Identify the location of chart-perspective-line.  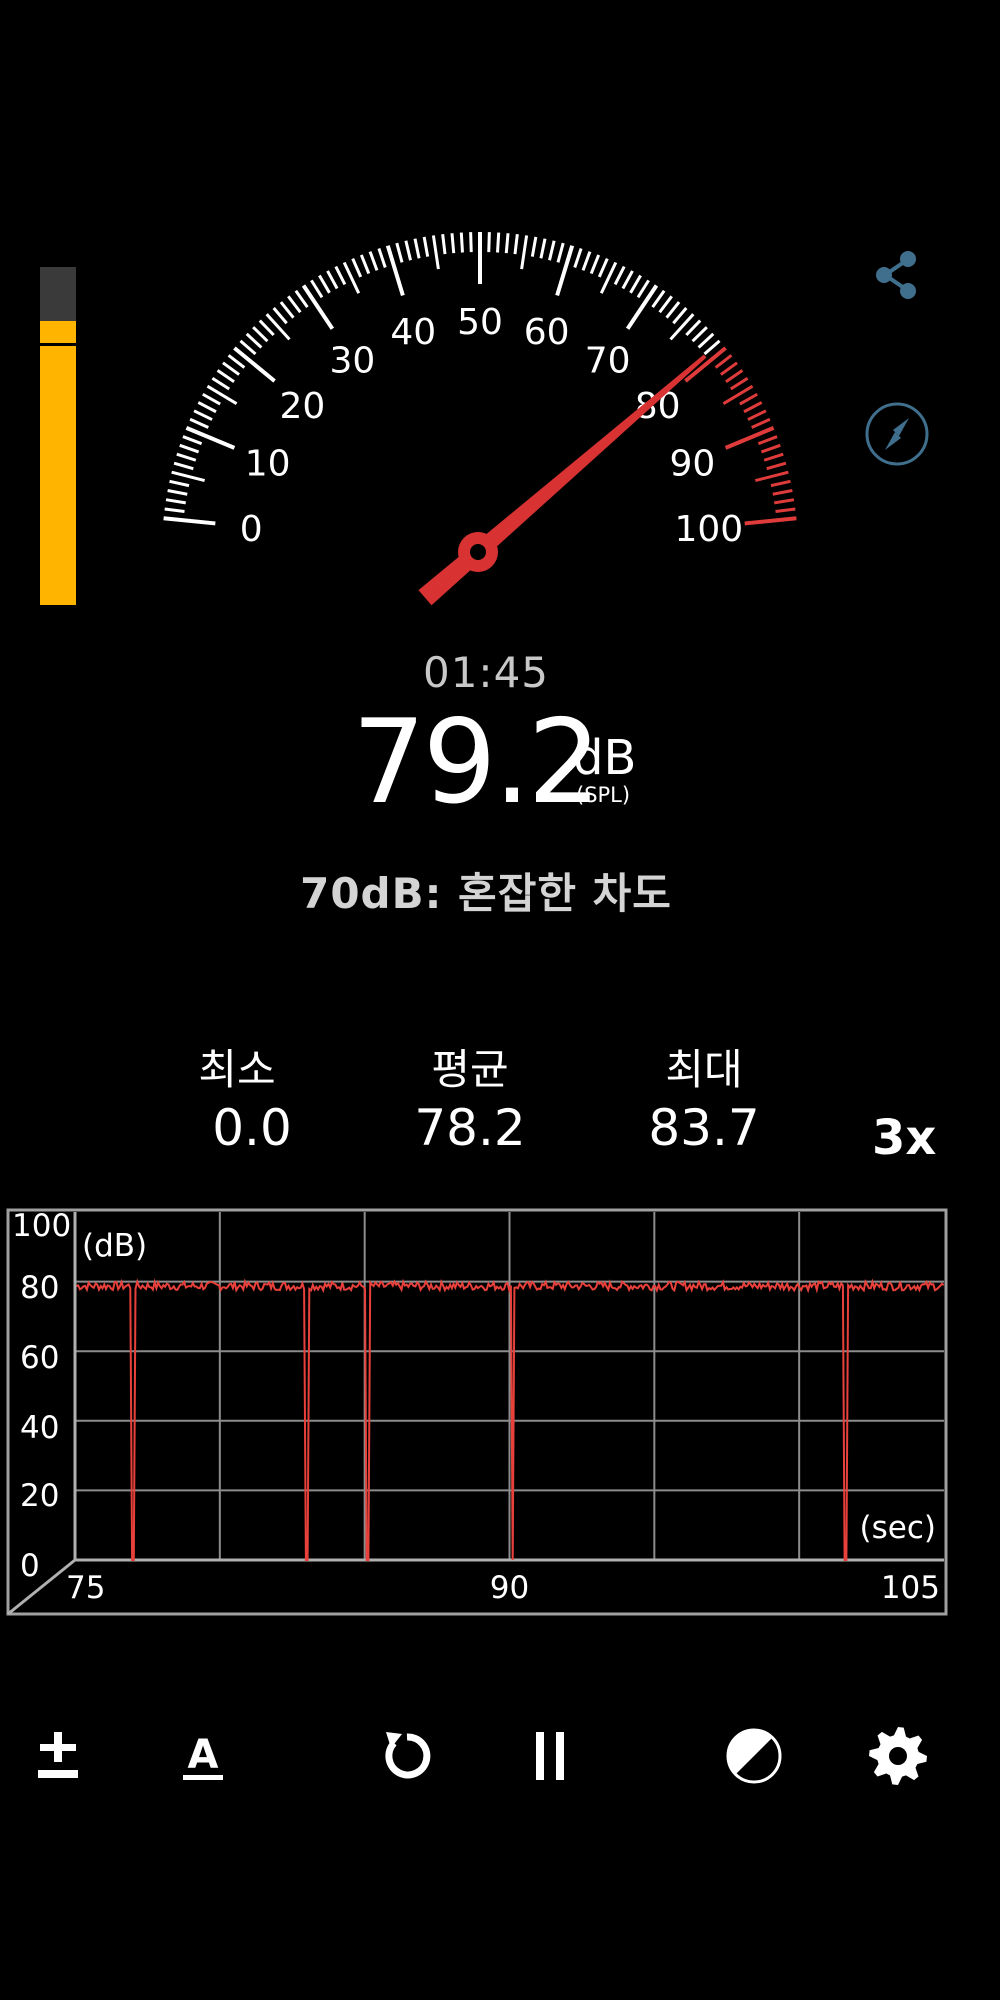
(41, 1587).